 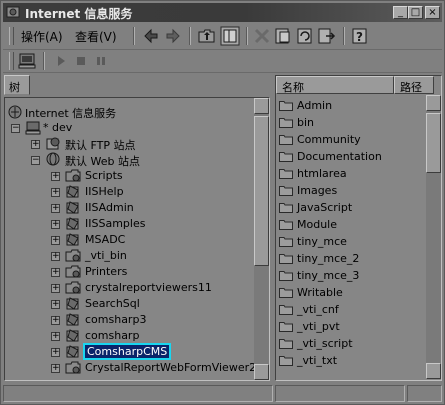 I want to click on menu-view: 查看(V), so click(x=96, y=36).